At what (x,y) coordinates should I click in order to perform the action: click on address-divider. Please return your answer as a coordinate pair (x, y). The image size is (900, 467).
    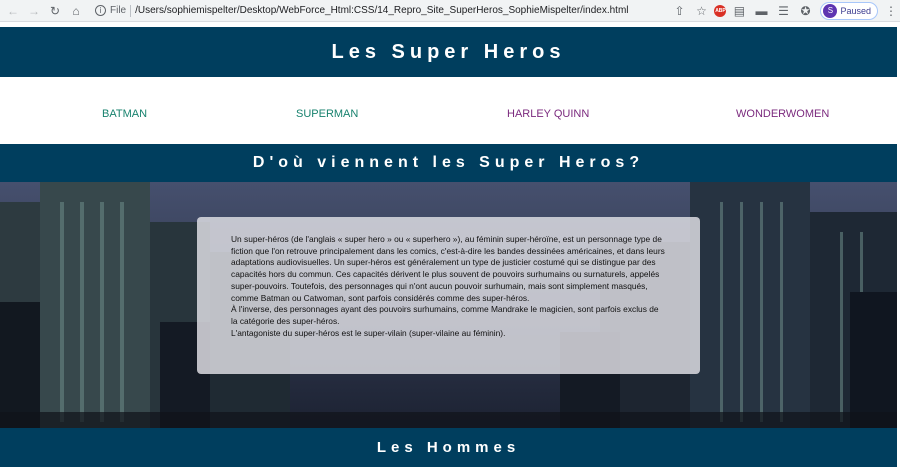
    Looking at the image, I should click on (131, 10).